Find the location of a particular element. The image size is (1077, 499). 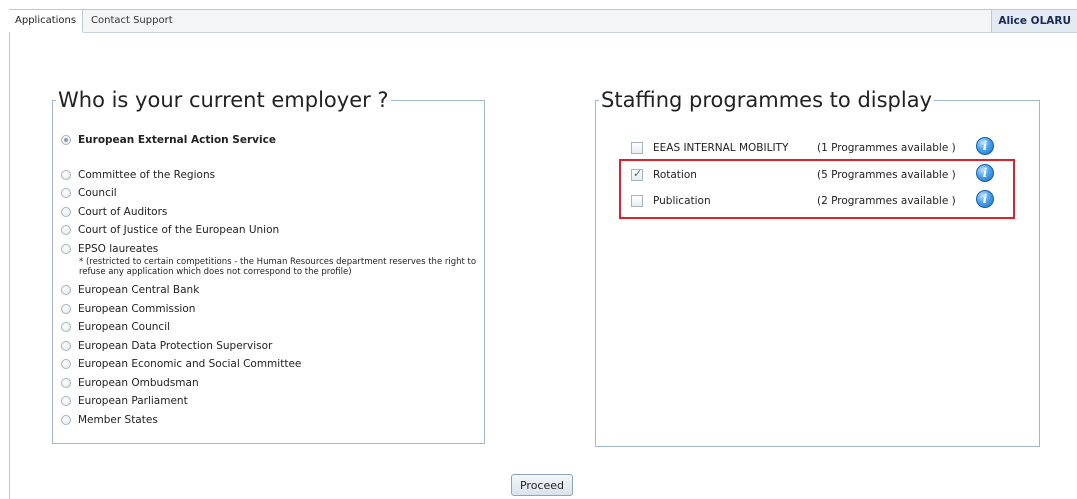

employer-option: European Central Bank is located at coordinates (130, 291).